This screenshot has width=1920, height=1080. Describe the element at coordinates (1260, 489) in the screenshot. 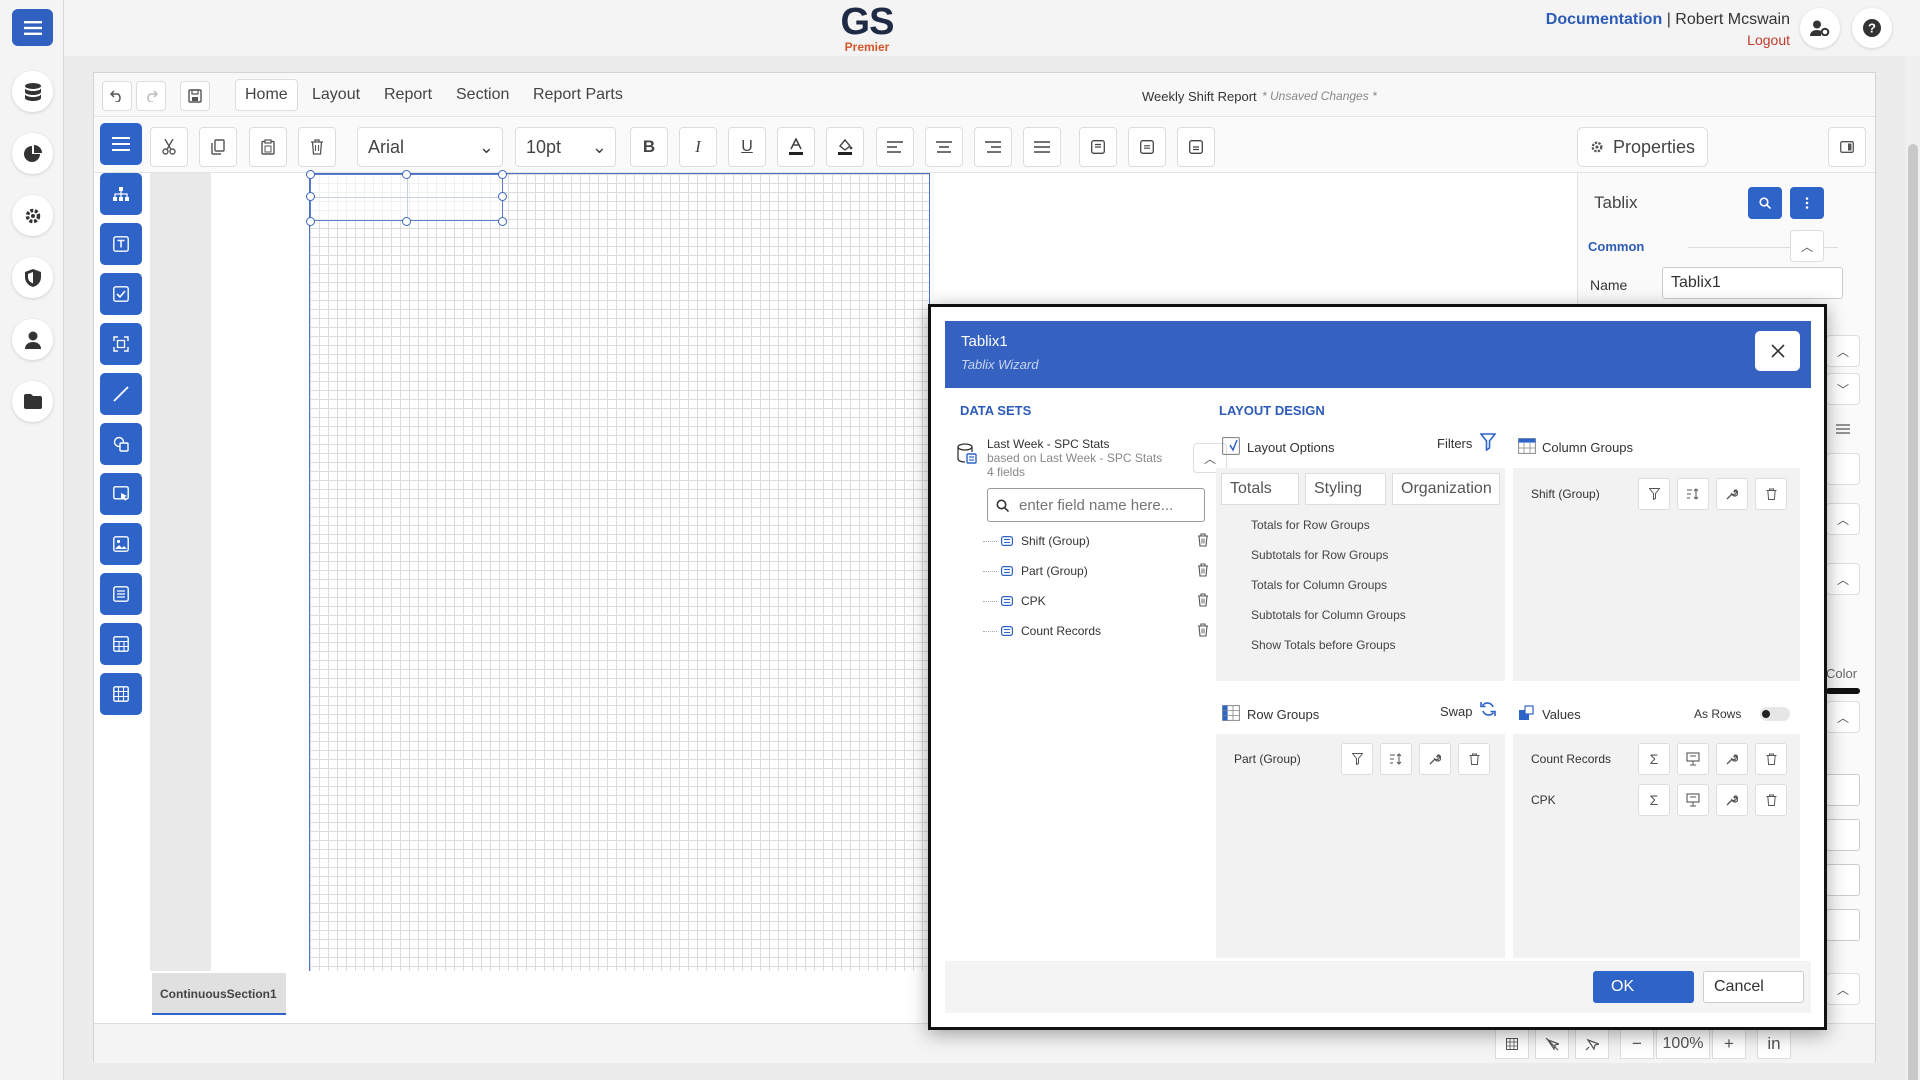

I see `tab-totals: Totals` at that location.